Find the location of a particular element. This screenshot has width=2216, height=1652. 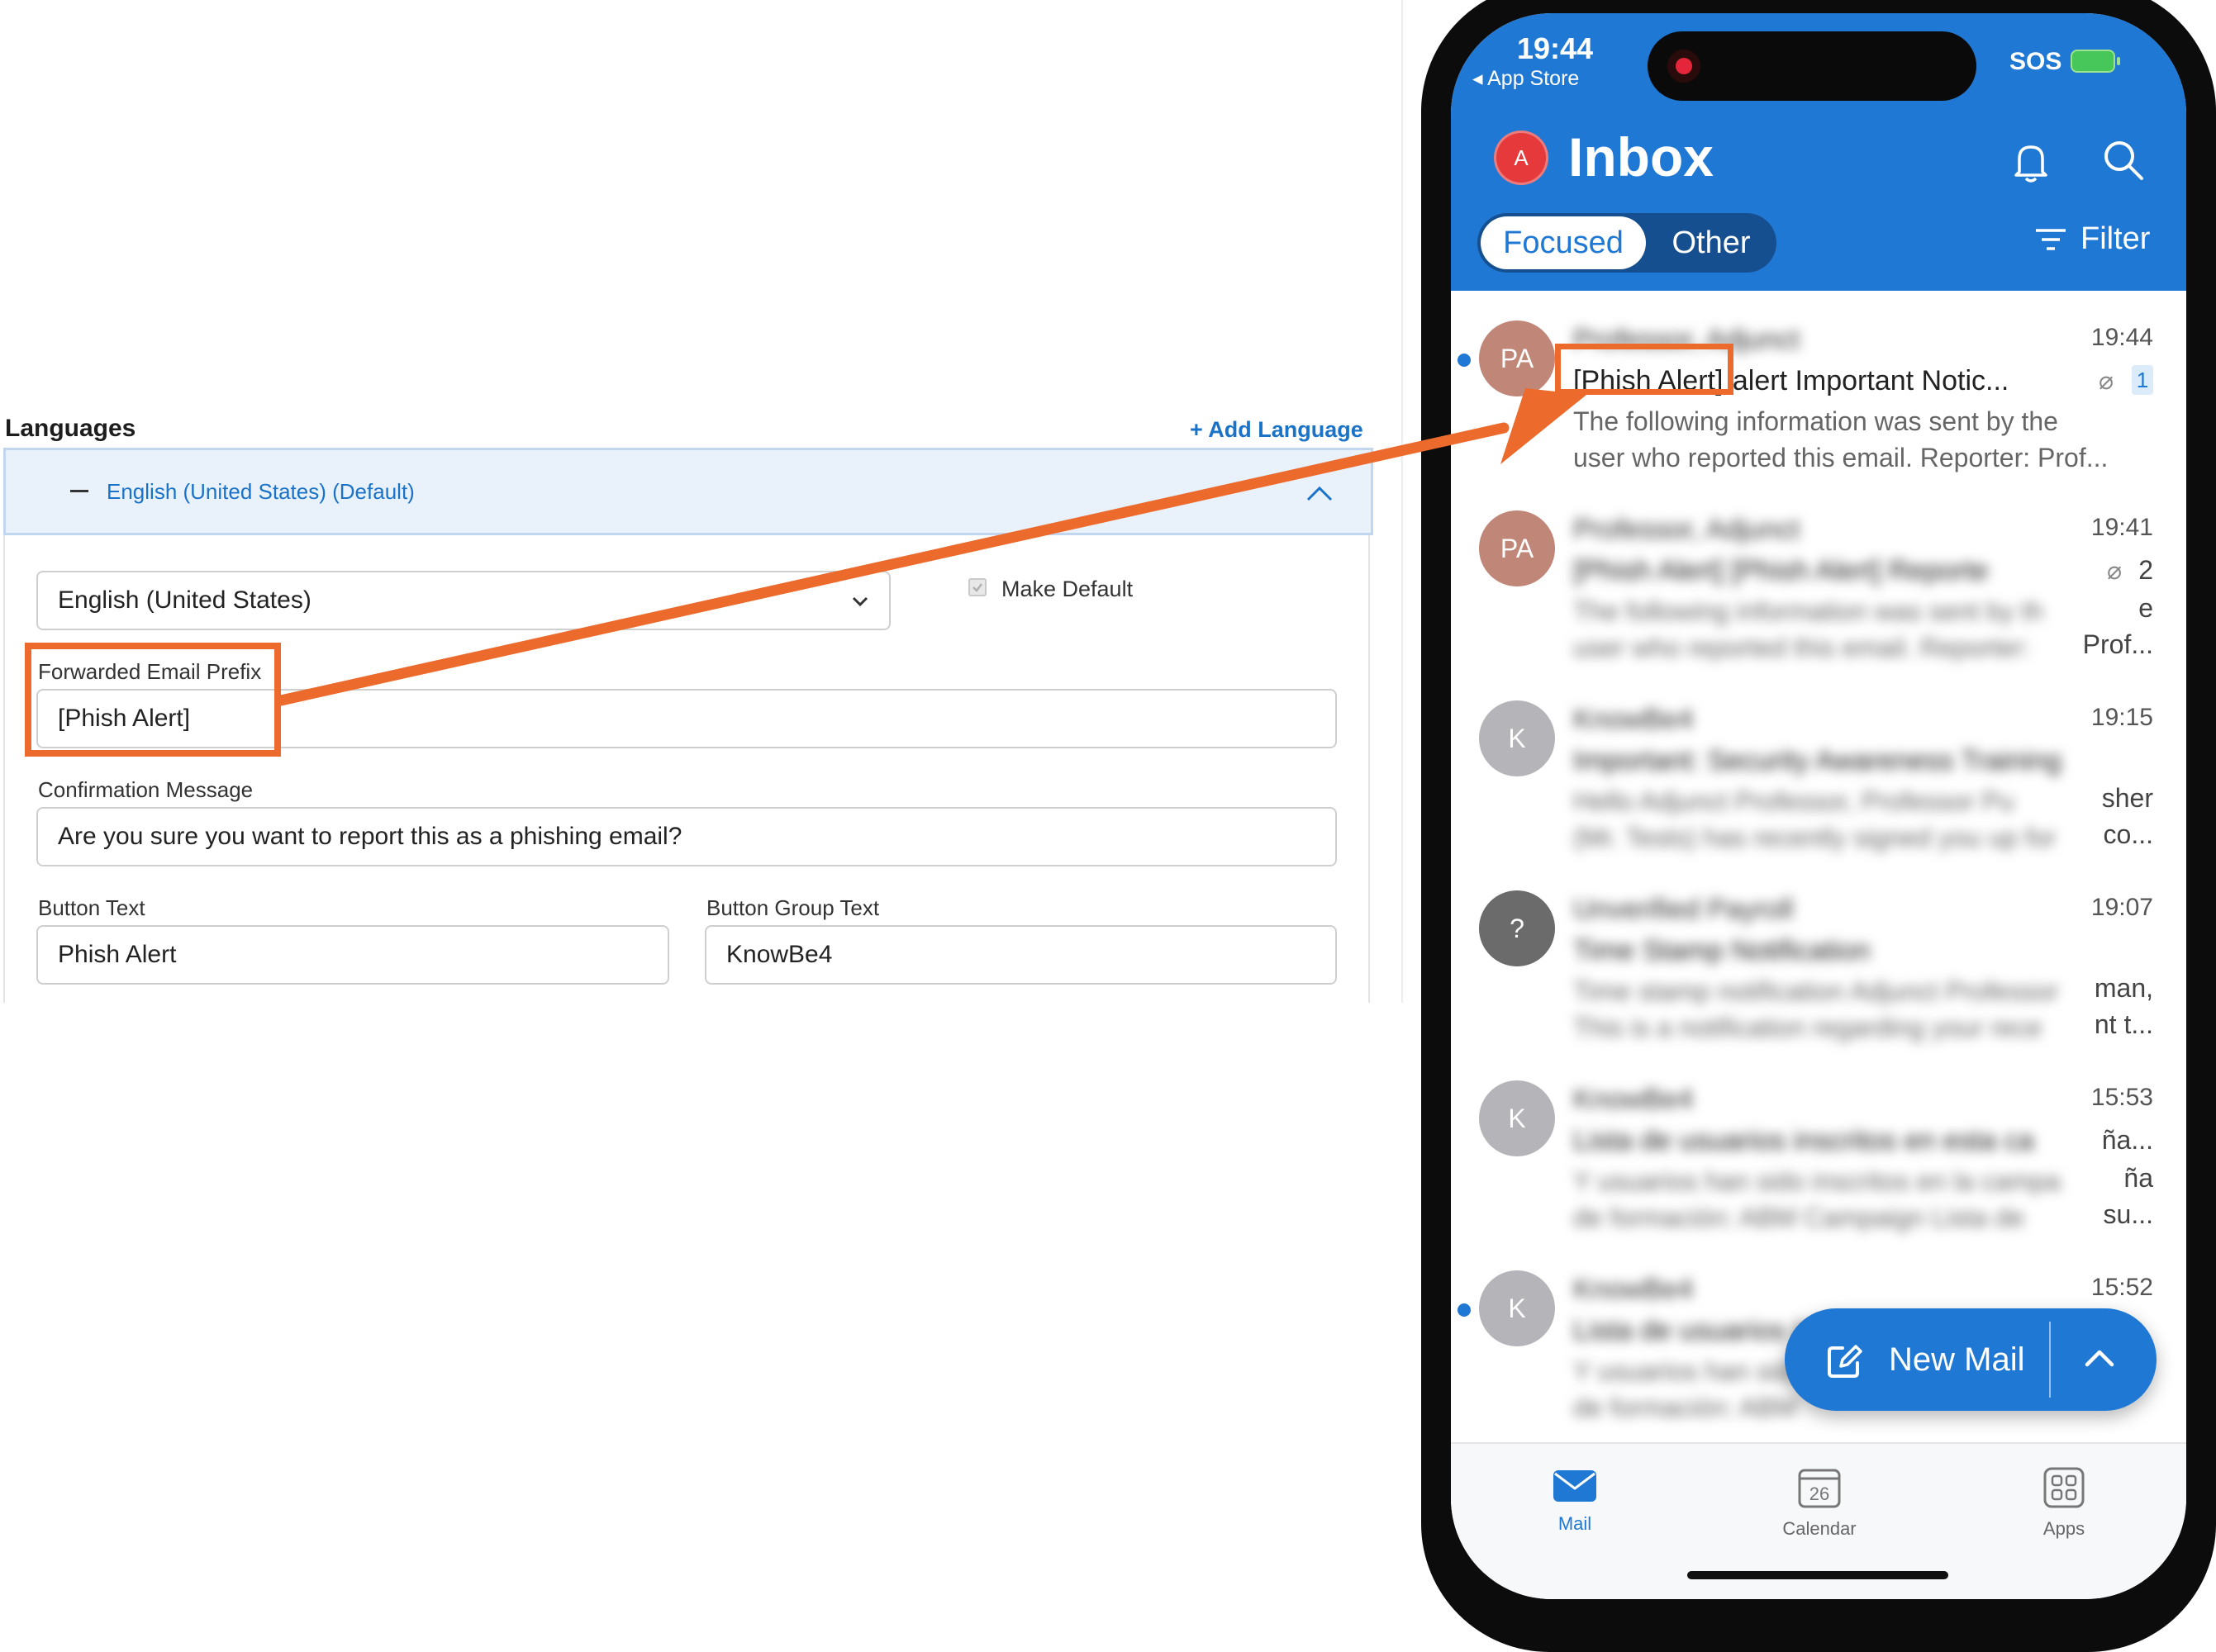

unread-dot is located at coordinates (1465, 360).